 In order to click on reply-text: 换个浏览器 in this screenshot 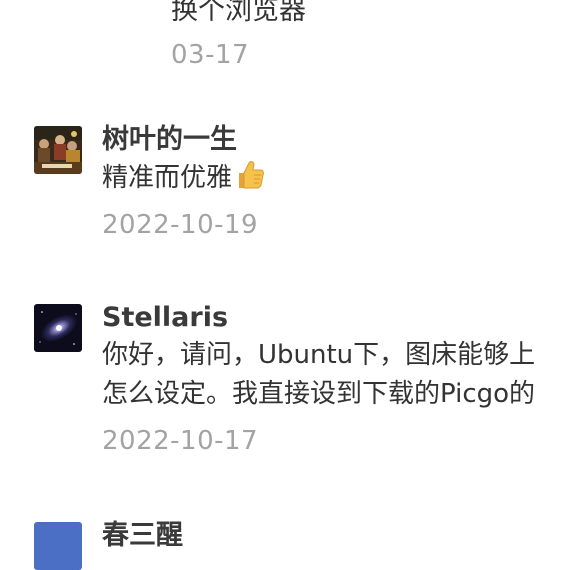, I will do `click(238, 13)`.